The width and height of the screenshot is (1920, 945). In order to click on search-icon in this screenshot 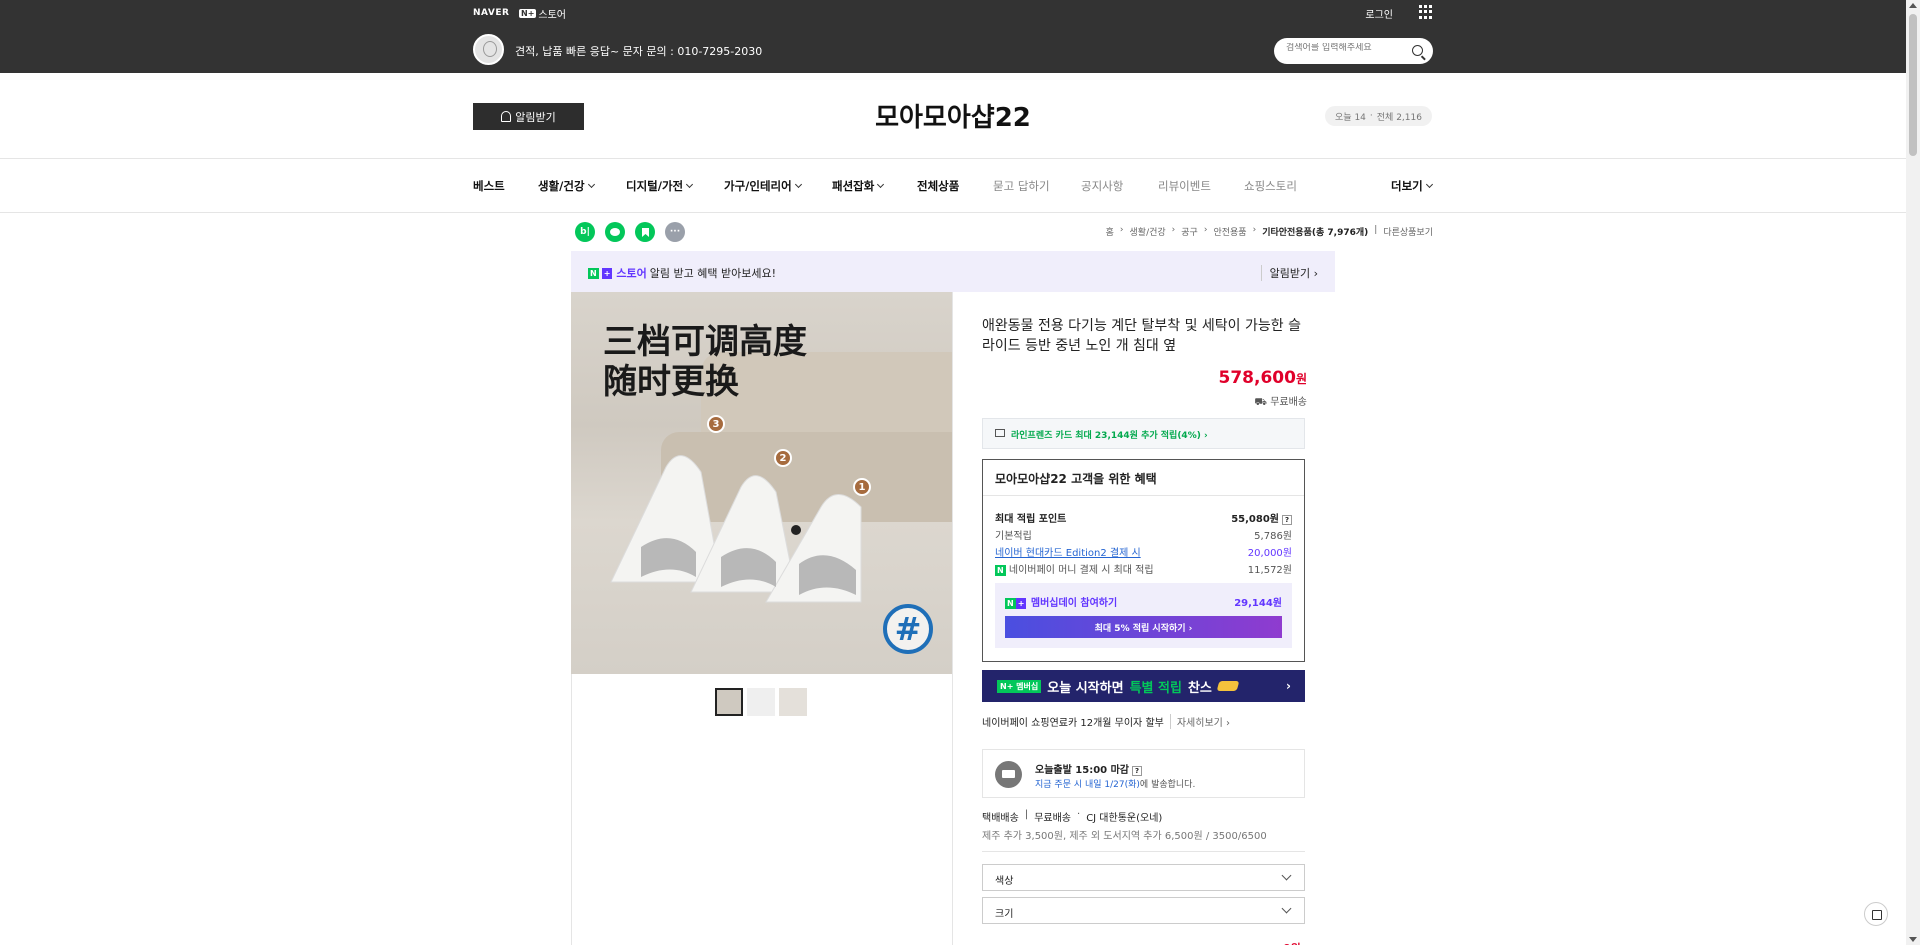, I will do `click(1417, 50)`.